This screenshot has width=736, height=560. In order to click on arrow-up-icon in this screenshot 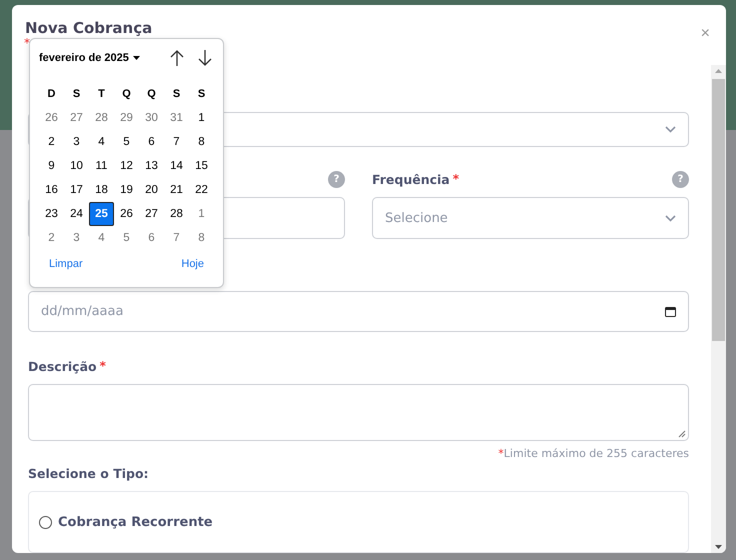, I will do `click(177, 58)`.